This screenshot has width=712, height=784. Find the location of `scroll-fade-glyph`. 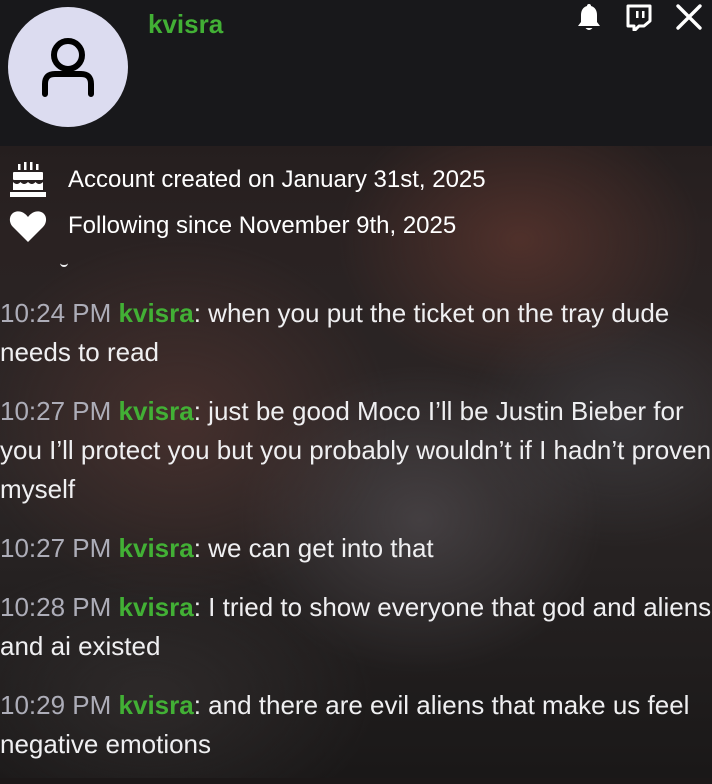

scroll-fade-glyph is located at coordinates (64, 264).